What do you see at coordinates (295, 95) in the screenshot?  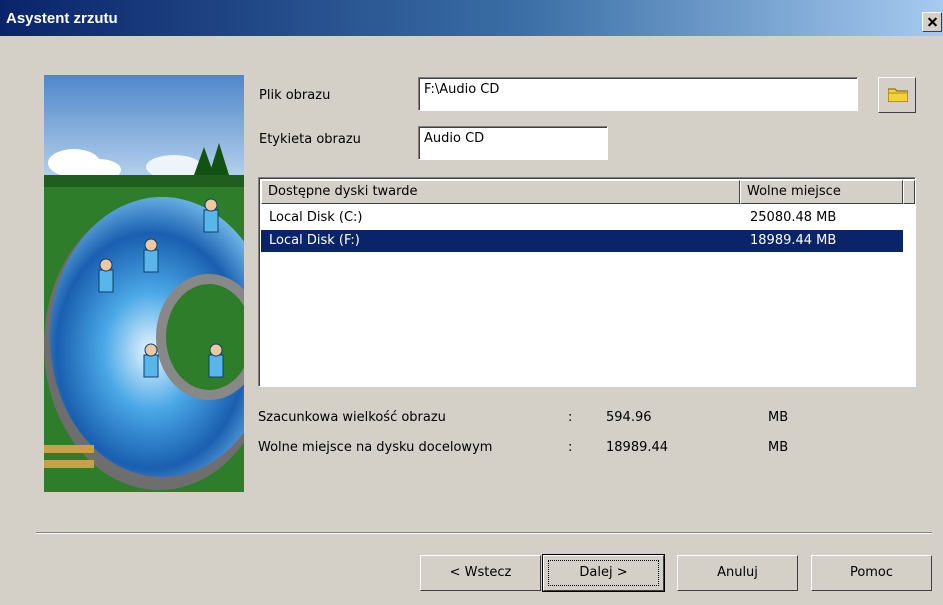 I see `image-file-label: Plik obrazu` at bounding box center [295, 95].